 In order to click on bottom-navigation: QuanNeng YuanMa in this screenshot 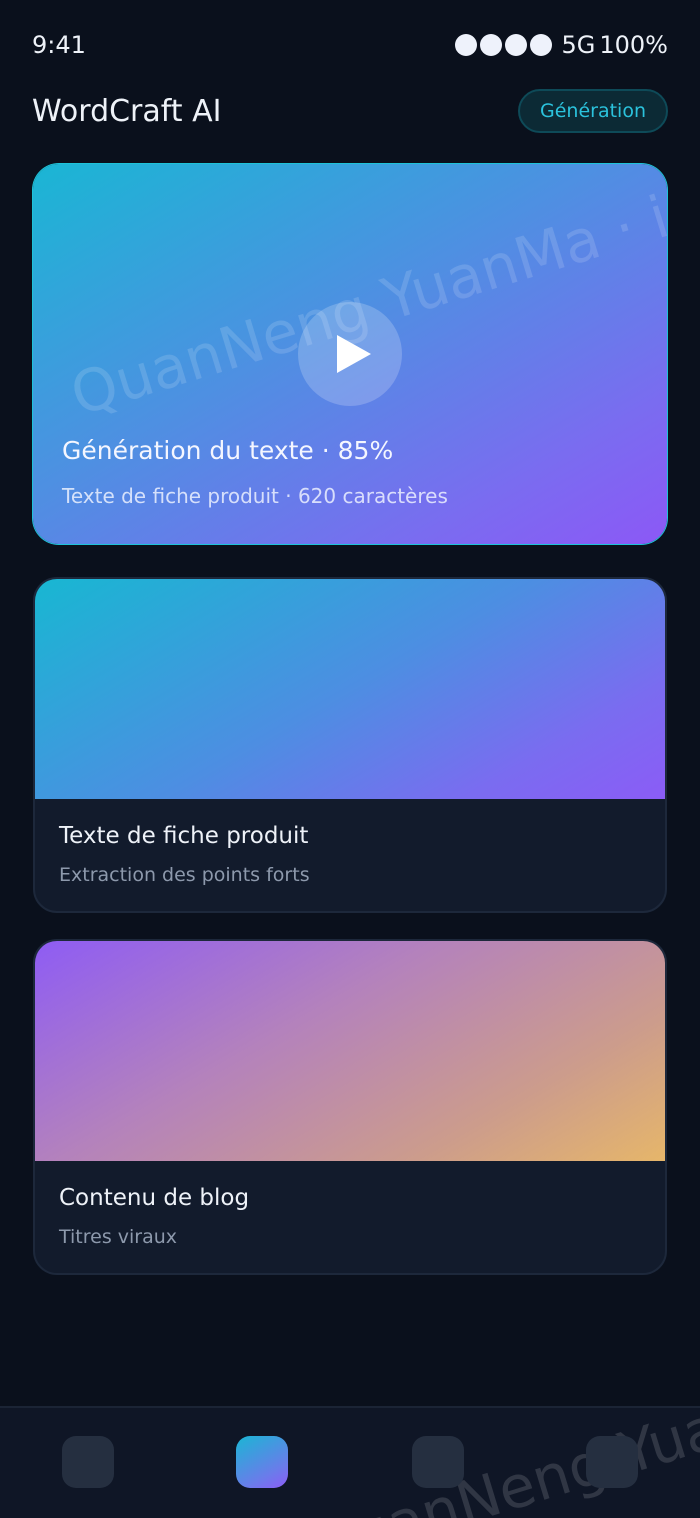, I will do `click(350, 1462)`.